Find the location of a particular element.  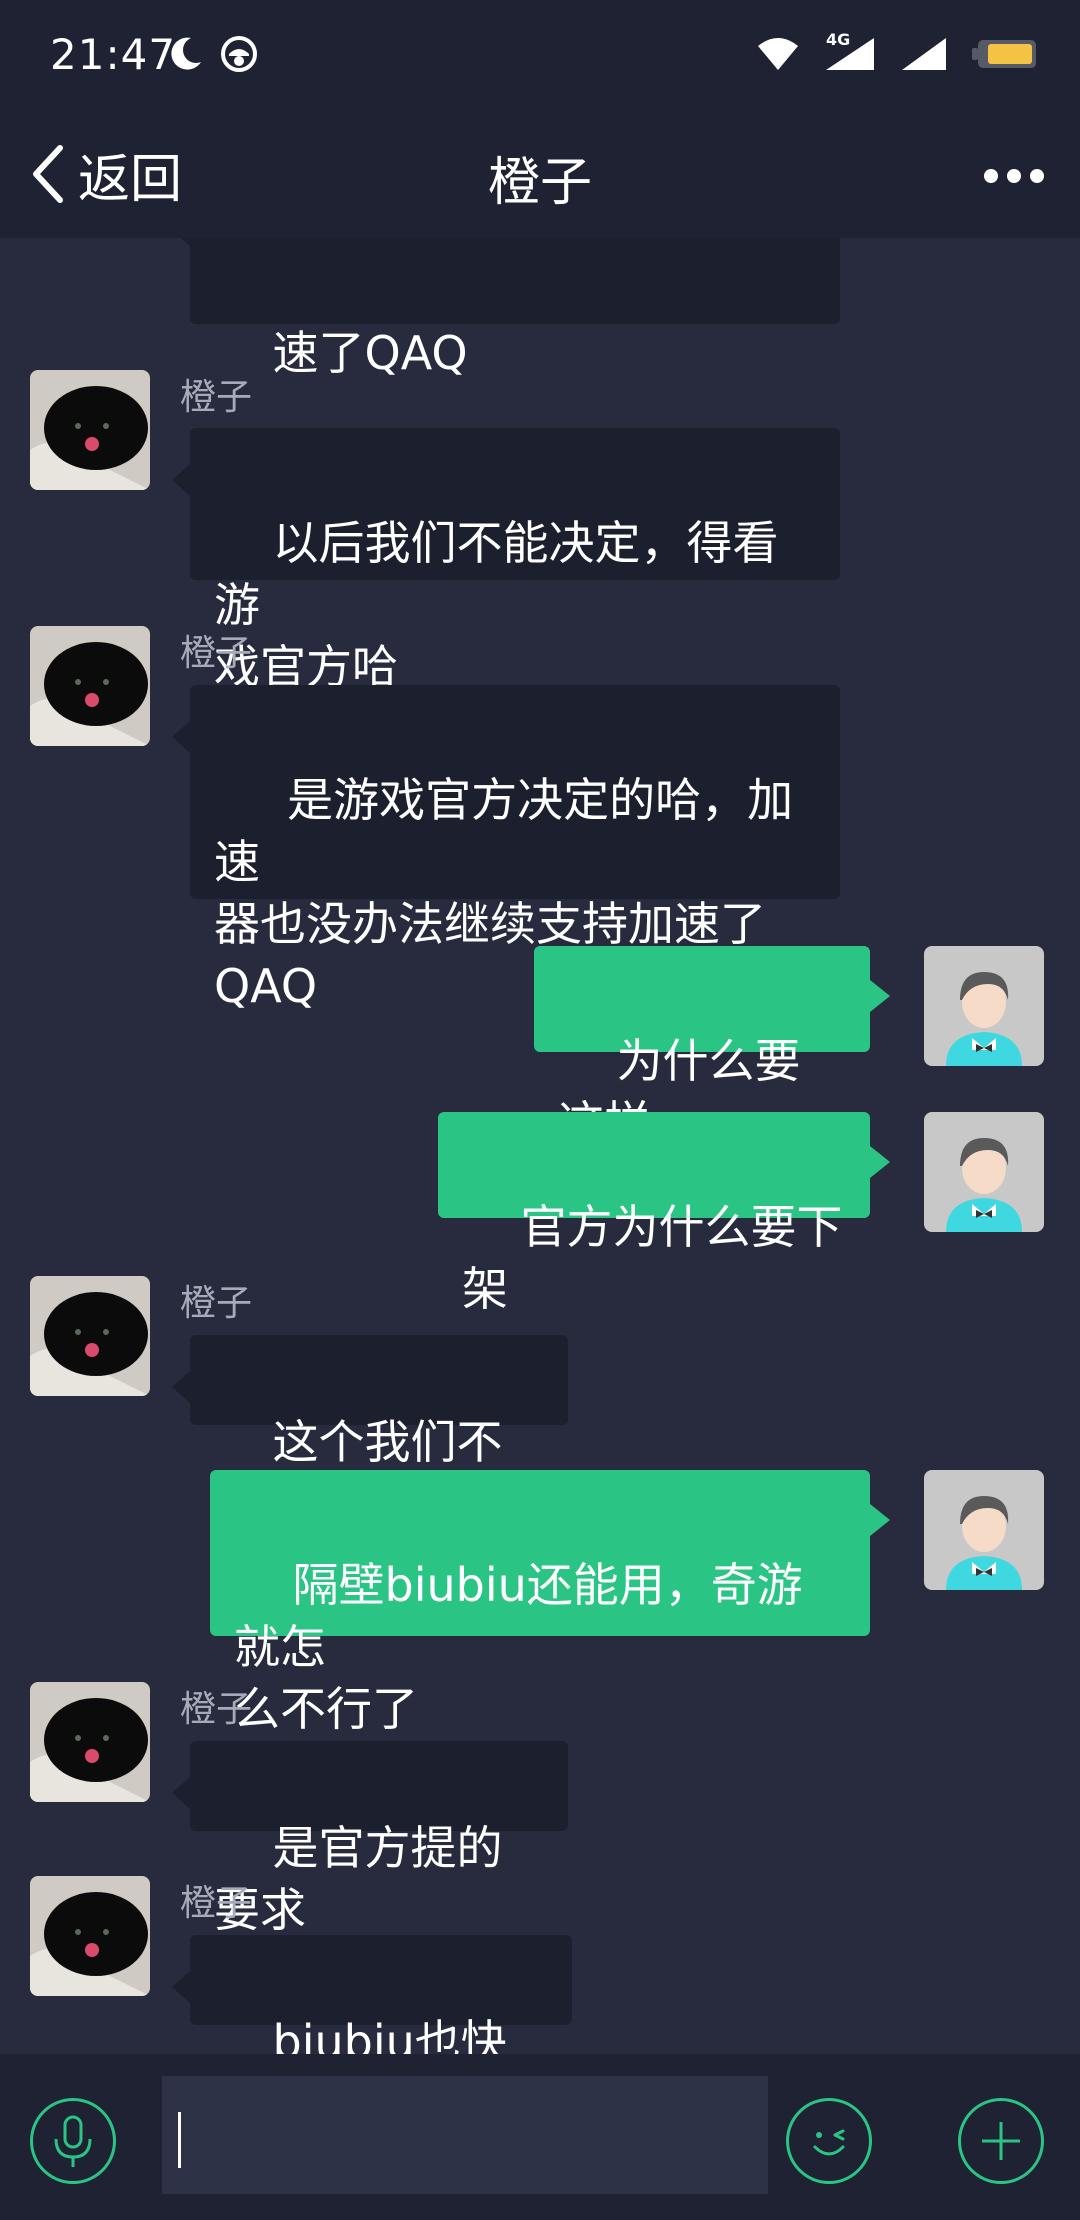

network-type: 4G is located at coordinates (838, 39).